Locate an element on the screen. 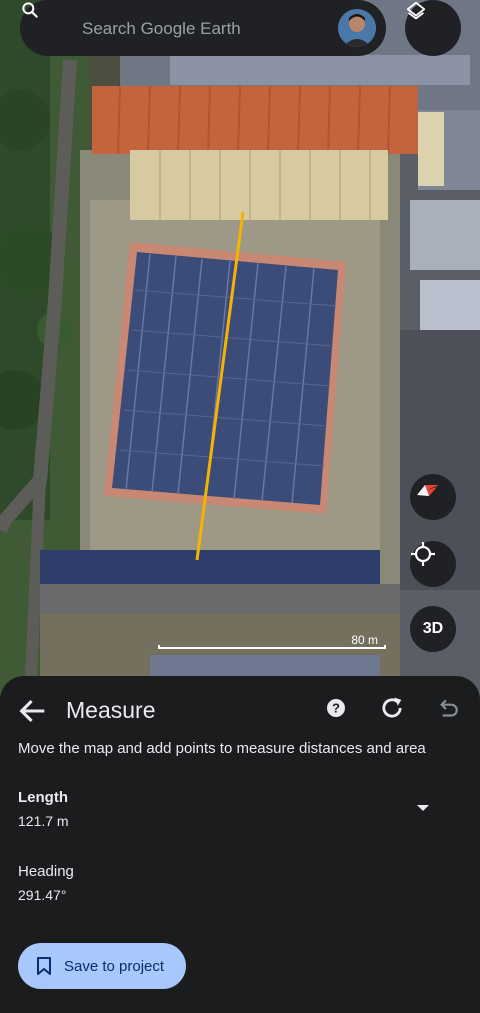 Image resolution: width=480 pixels, height=1013 pixels. compass-button is located at coordinates (433, 497).